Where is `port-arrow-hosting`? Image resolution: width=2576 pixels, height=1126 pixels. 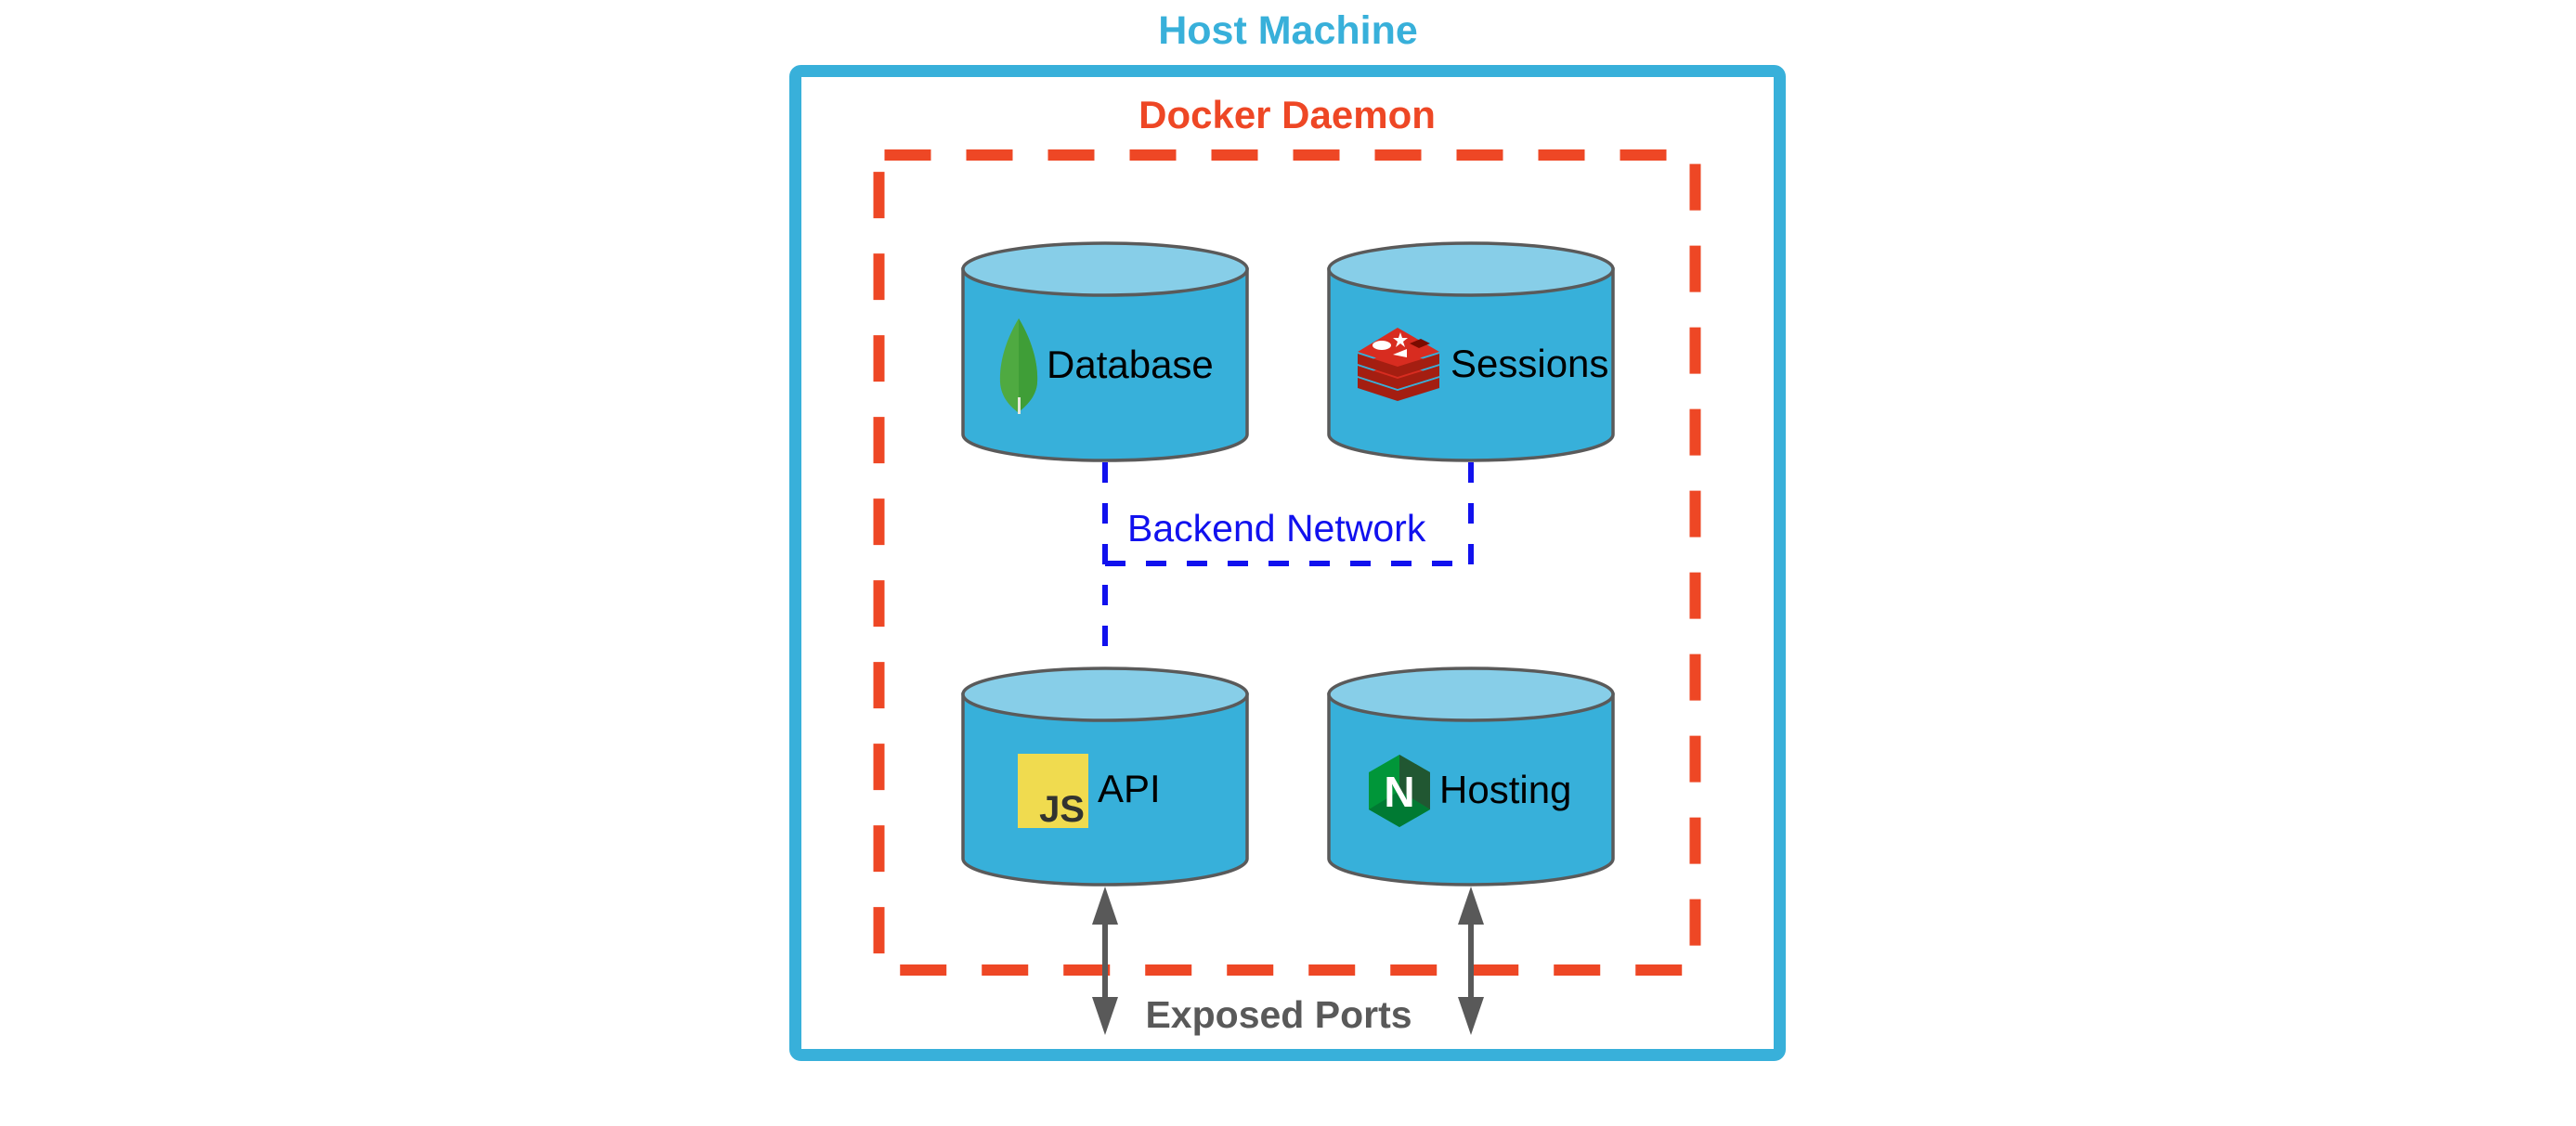
port-arrow-hosting is located at coordinates (1471, 961).